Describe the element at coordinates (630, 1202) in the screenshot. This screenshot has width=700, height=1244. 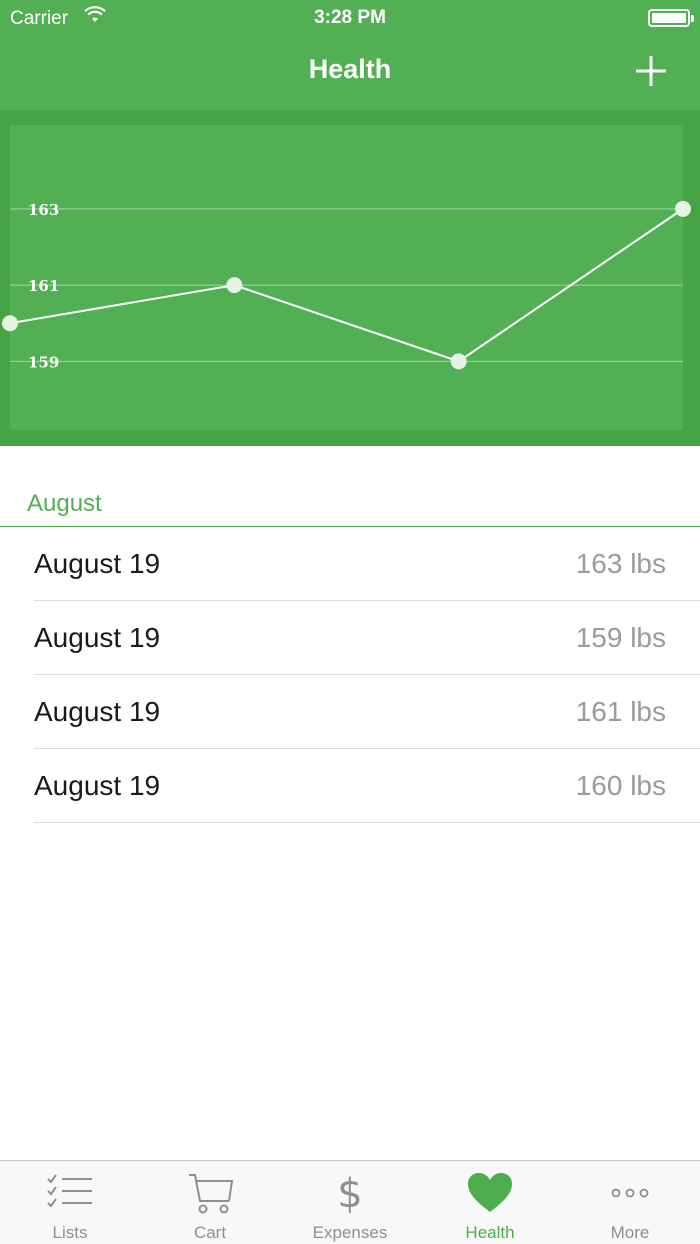
I see `tab-more: More` at that location.